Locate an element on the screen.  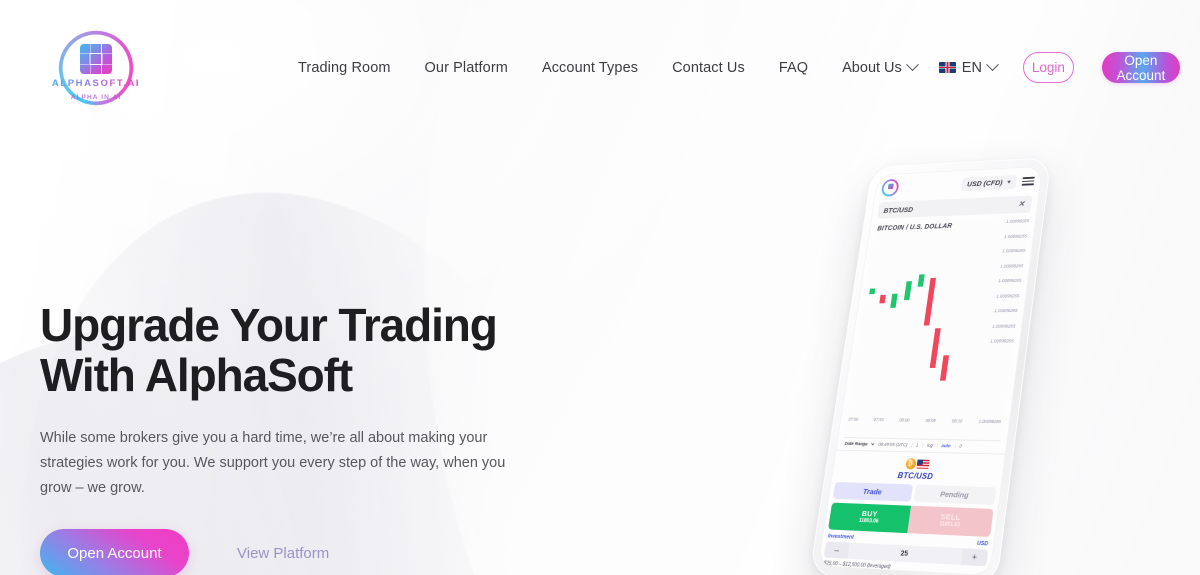
logo-chip-icon is located at coordinates (96, 58).